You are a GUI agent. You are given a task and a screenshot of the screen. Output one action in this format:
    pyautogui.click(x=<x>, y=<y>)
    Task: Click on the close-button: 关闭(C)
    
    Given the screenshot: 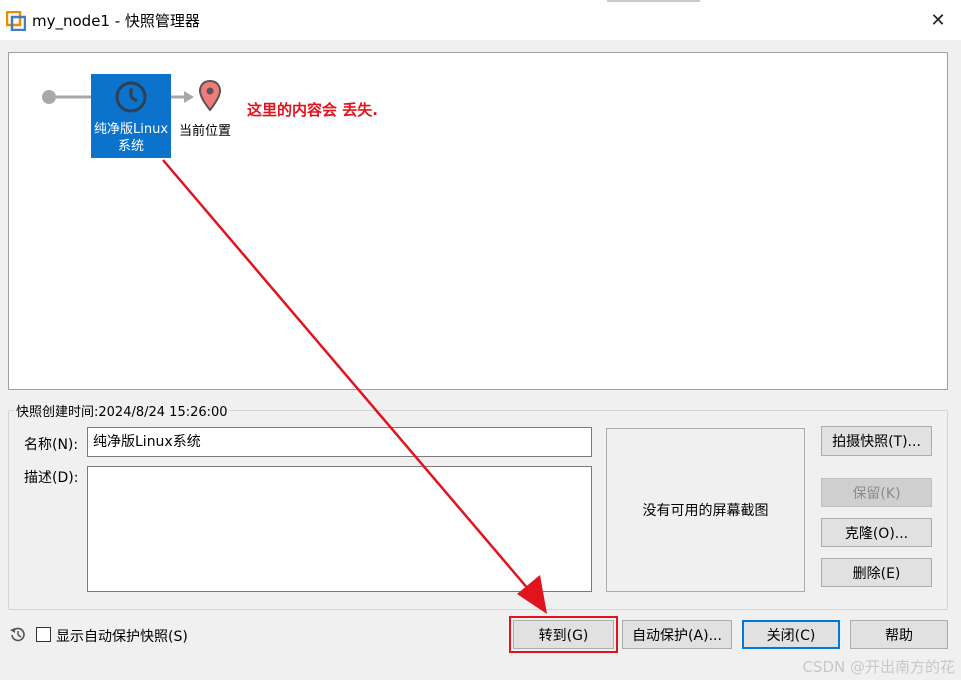 What is the action you would take?
    pyautogui.click(x=791, y=634)
    